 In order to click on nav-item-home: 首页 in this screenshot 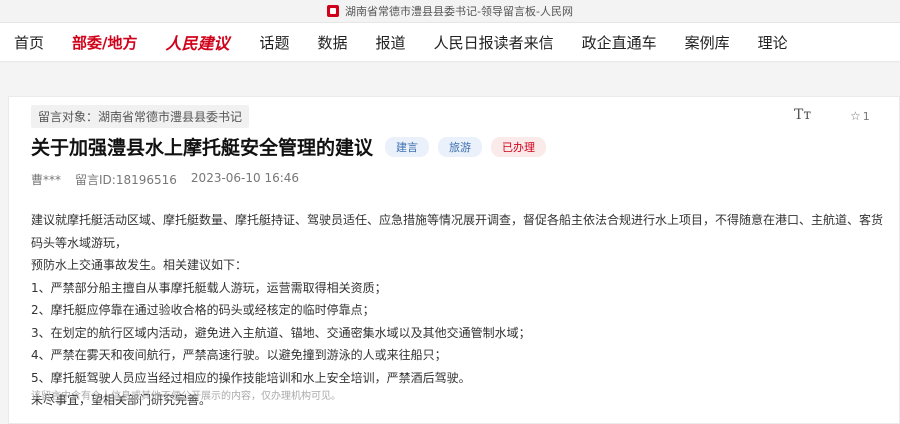, I will do `click(29, 42)`.